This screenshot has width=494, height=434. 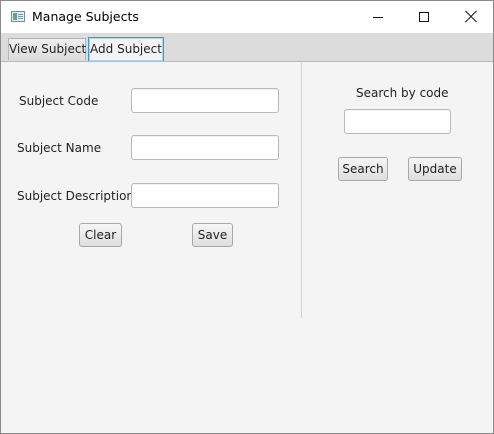 I want to click on close-button, so click(x=470, y=17).